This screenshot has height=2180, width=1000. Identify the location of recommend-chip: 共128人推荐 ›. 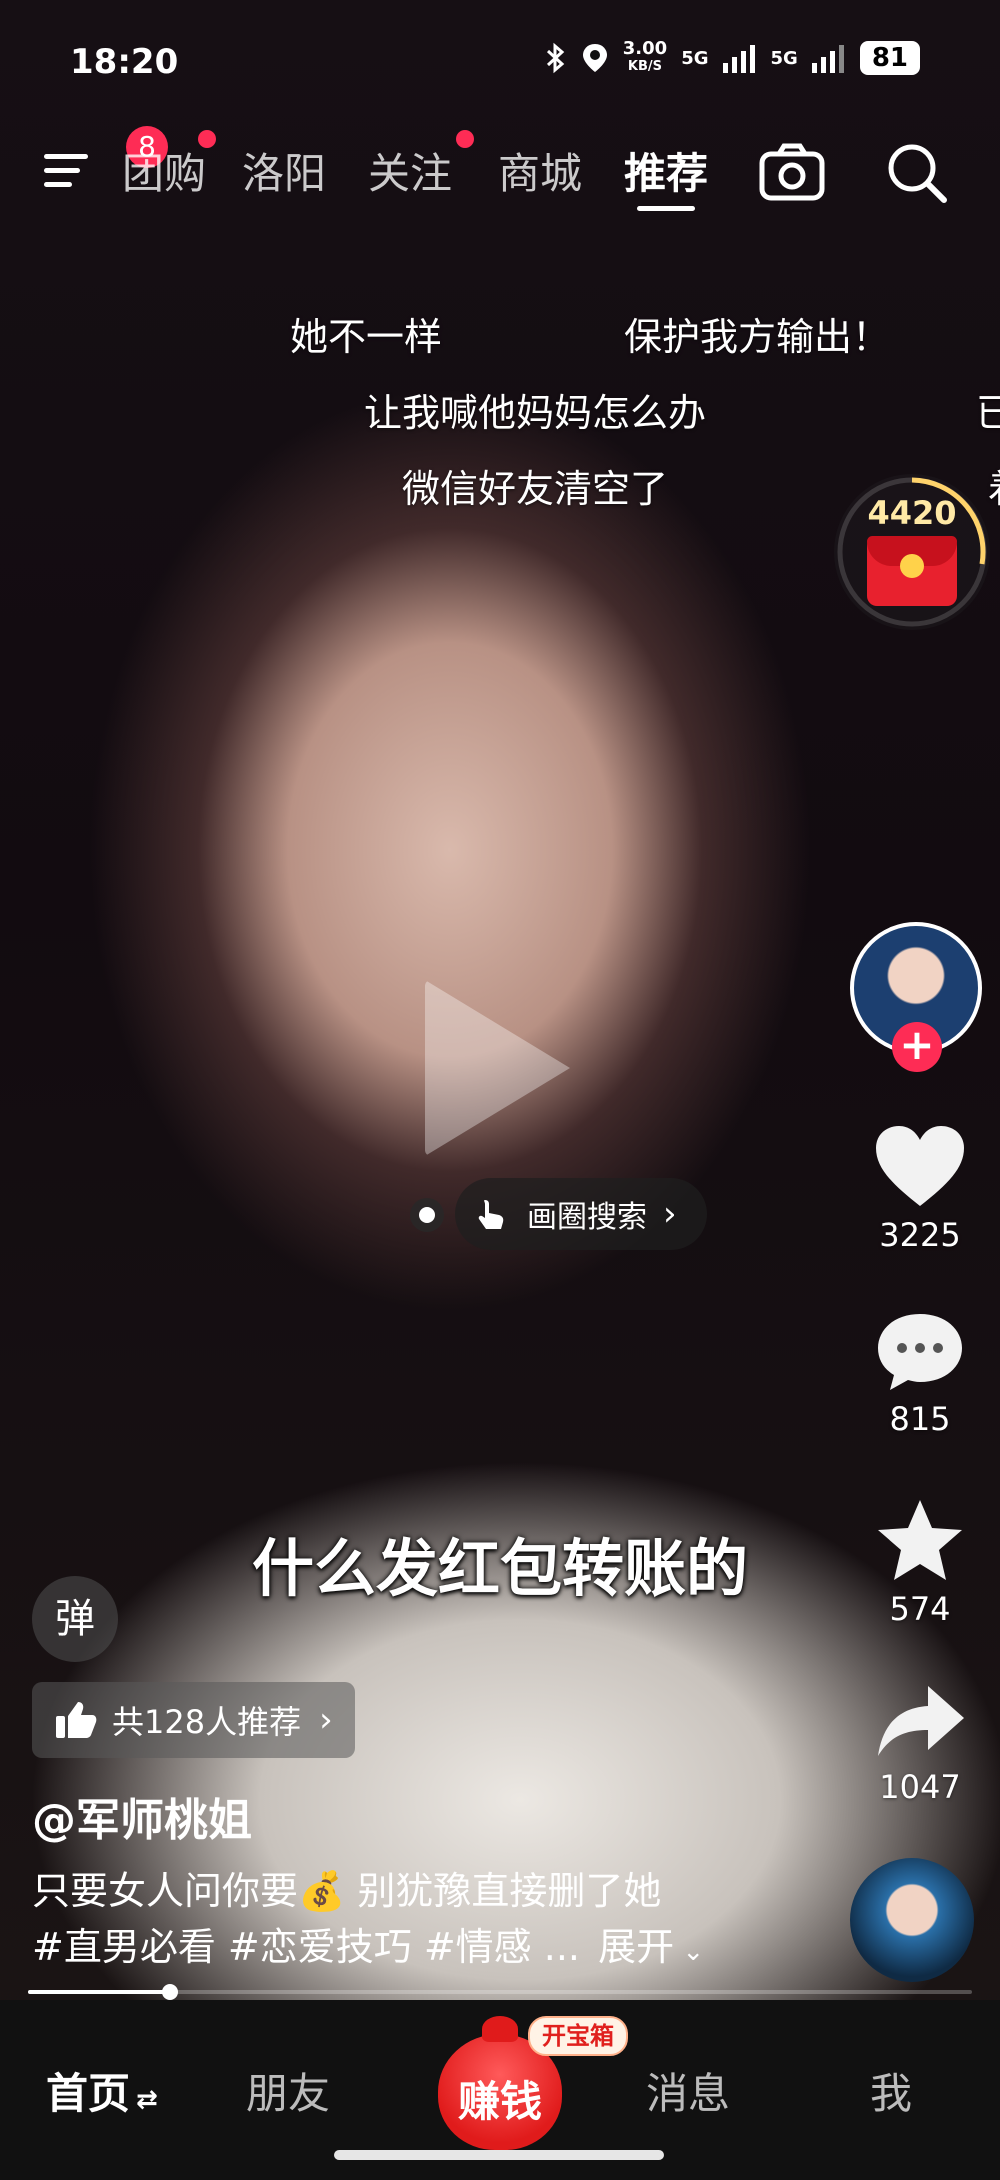
(193, 1720).